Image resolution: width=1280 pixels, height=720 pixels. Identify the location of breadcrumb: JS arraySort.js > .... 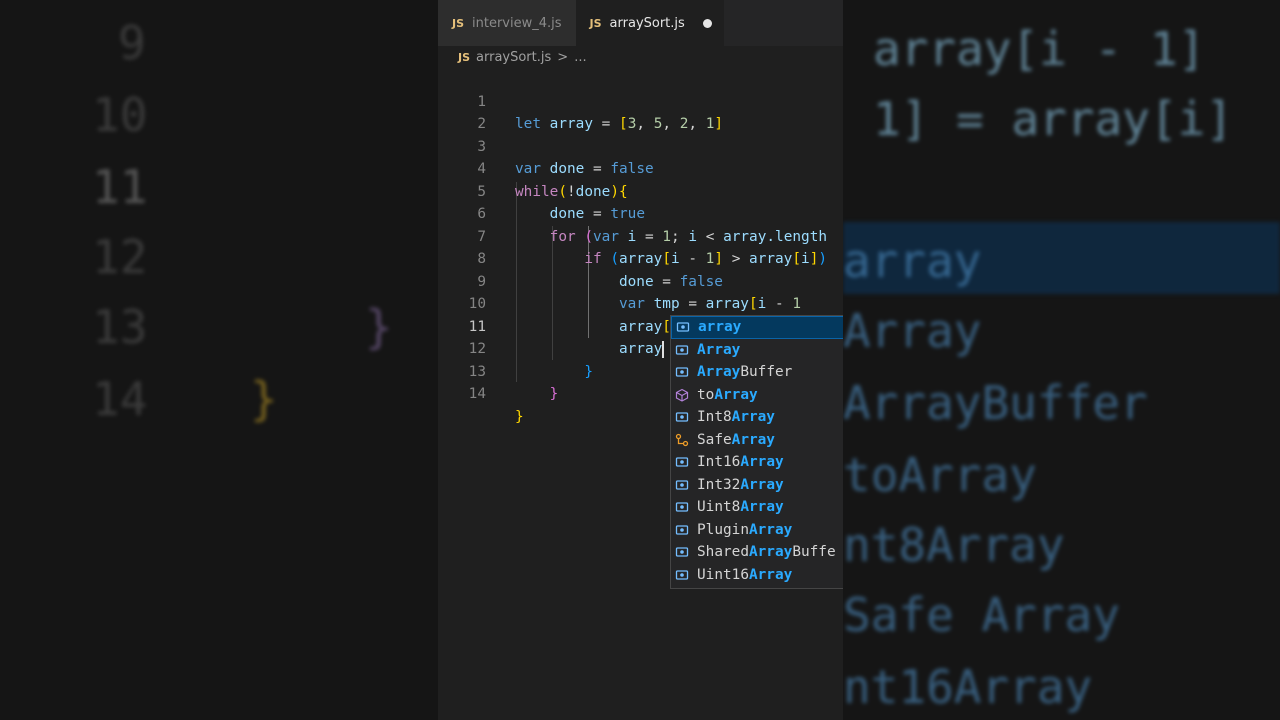
(640, 57).